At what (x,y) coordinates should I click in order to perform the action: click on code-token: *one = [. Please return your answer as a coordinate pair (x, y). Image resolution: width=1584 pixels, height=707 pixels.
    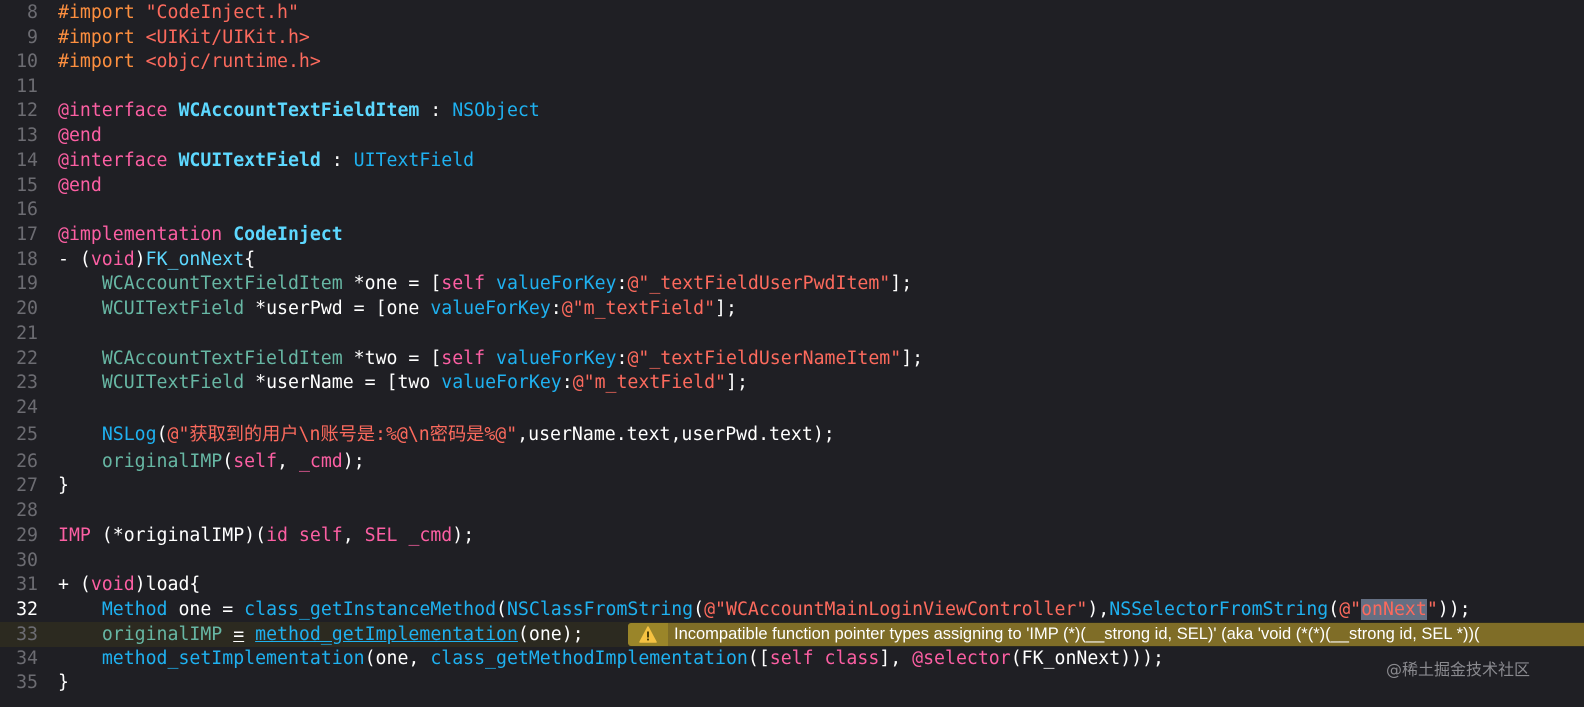
    Looking at the image, I should click on (392, 283).